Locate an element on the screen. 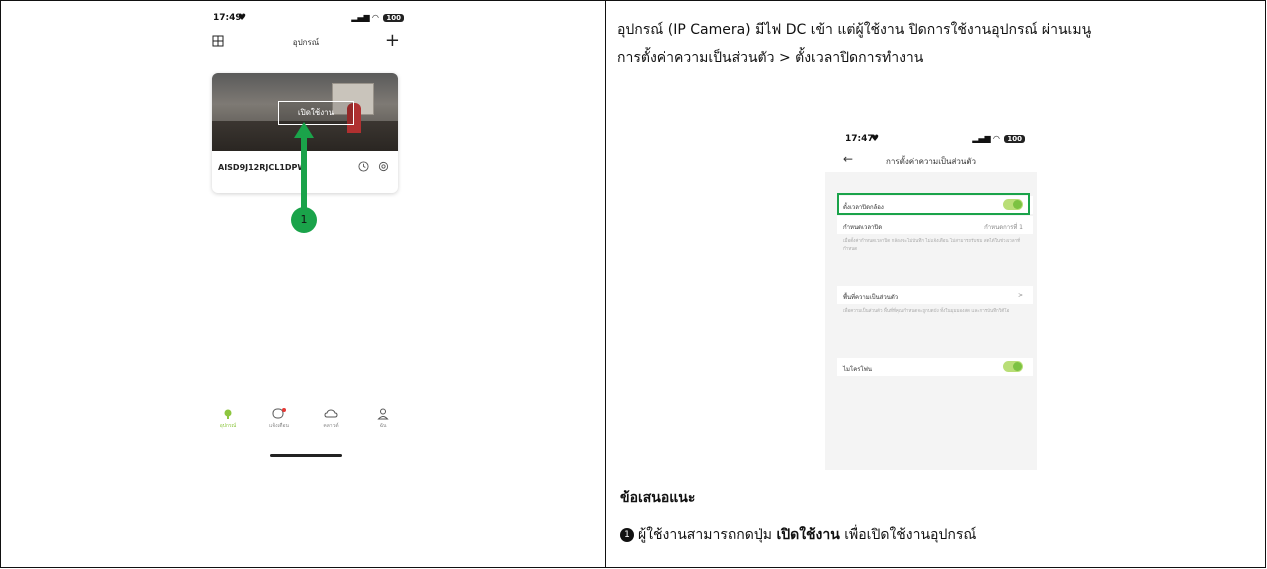 The height and width of the screenshot is (569, 1267). microphone-toggle is located at coordinates (1013, 366).